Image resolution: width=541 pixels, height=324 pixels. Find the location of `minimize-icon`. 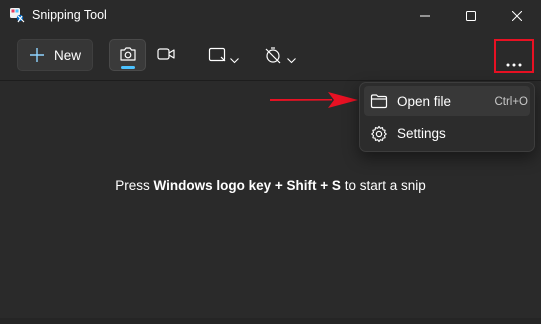

minimize-icon is located at coordinates (425, 16).